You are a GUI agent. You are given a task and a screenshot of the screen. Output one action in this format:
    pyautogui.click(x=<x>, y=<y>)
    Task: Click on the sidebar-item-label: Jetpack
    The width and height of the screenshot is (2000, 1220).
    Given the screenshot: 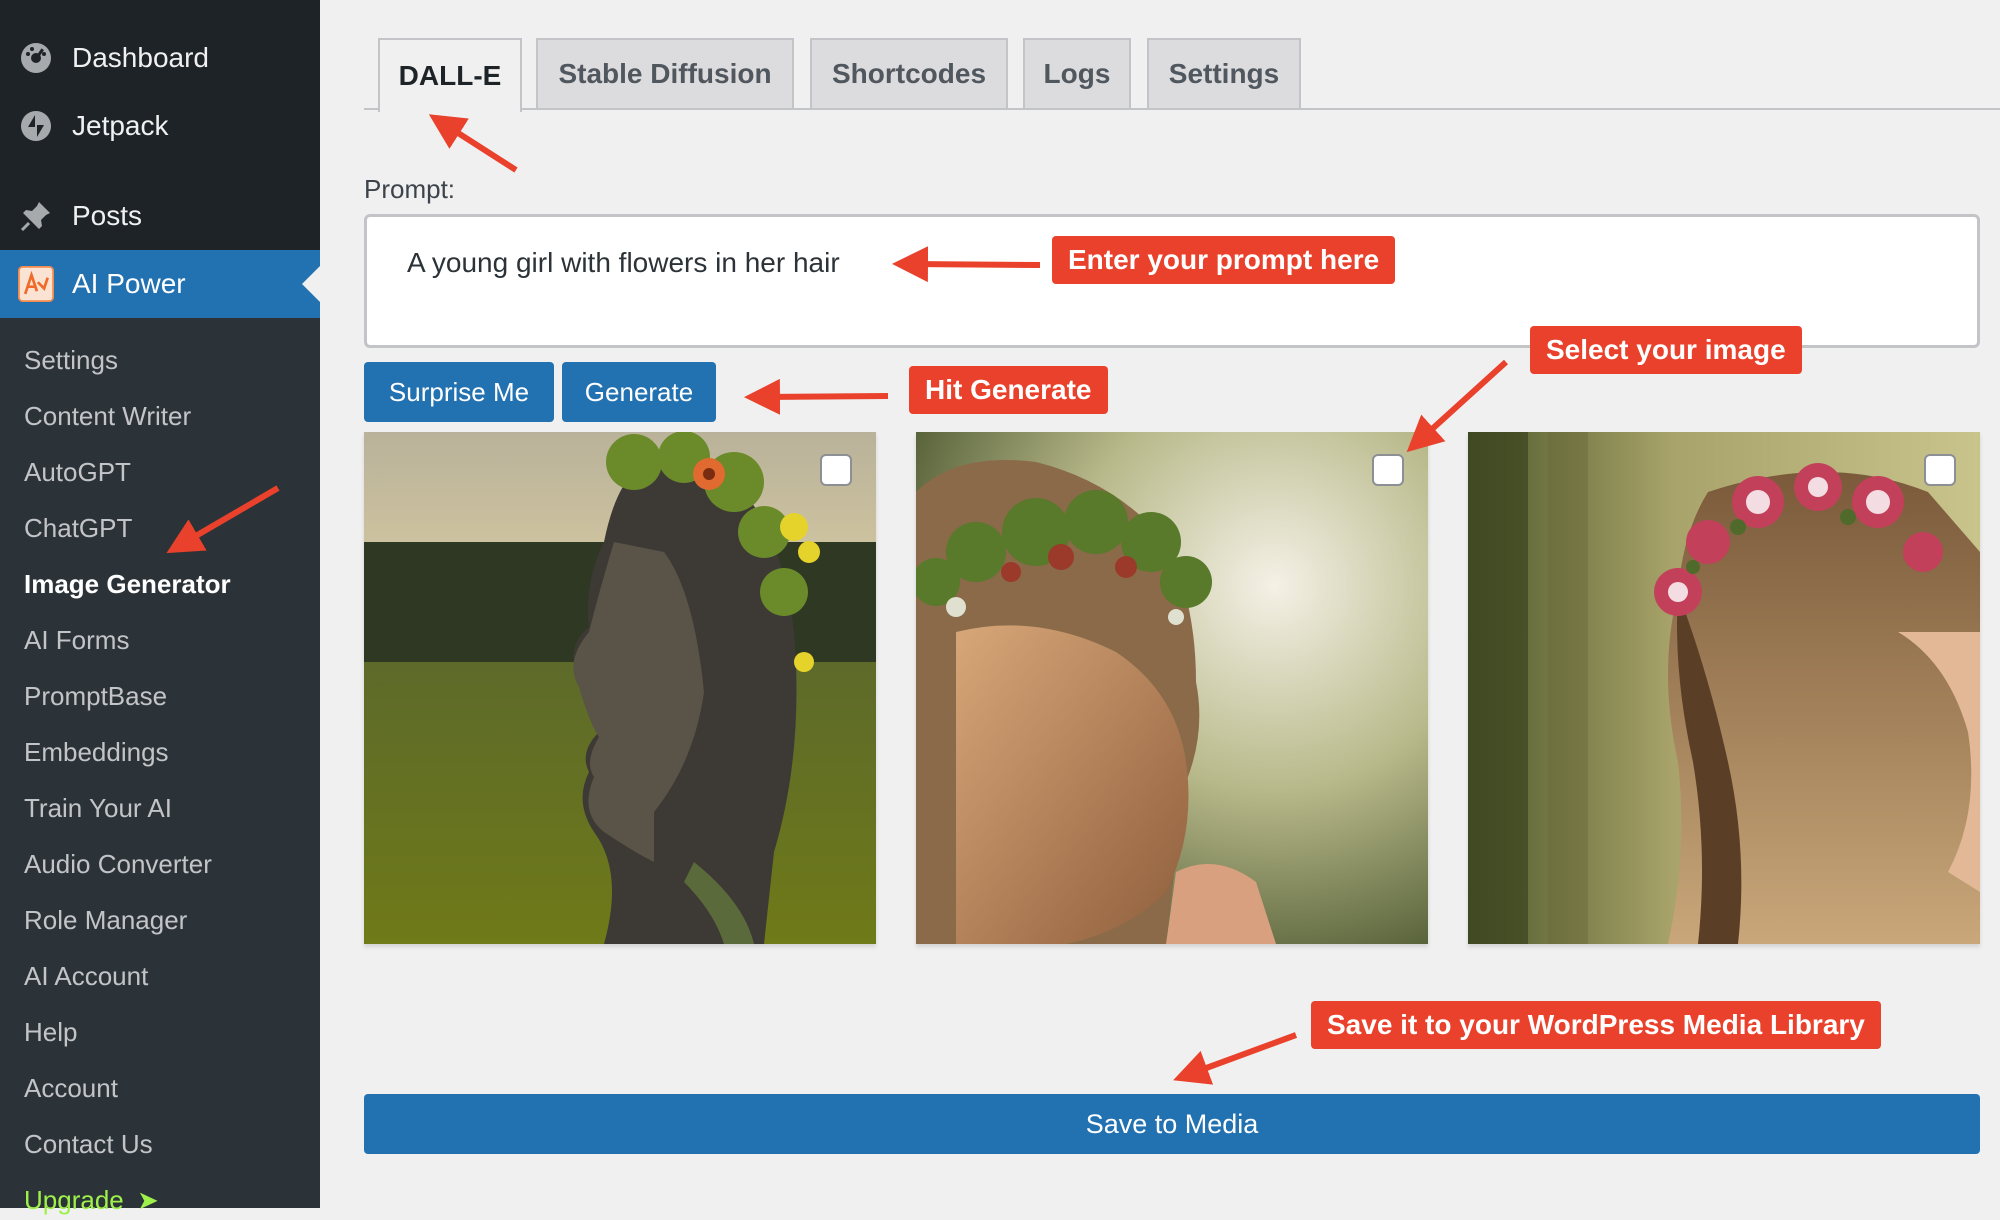 What is the action you would take?
    pyautogui.click(x=120, y=125)
    